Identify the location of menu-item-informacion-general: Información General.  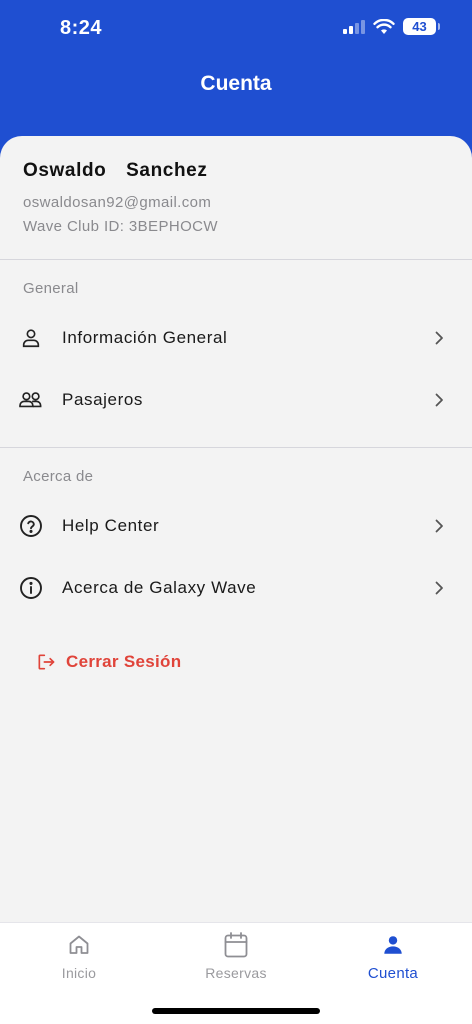
(236, 338).